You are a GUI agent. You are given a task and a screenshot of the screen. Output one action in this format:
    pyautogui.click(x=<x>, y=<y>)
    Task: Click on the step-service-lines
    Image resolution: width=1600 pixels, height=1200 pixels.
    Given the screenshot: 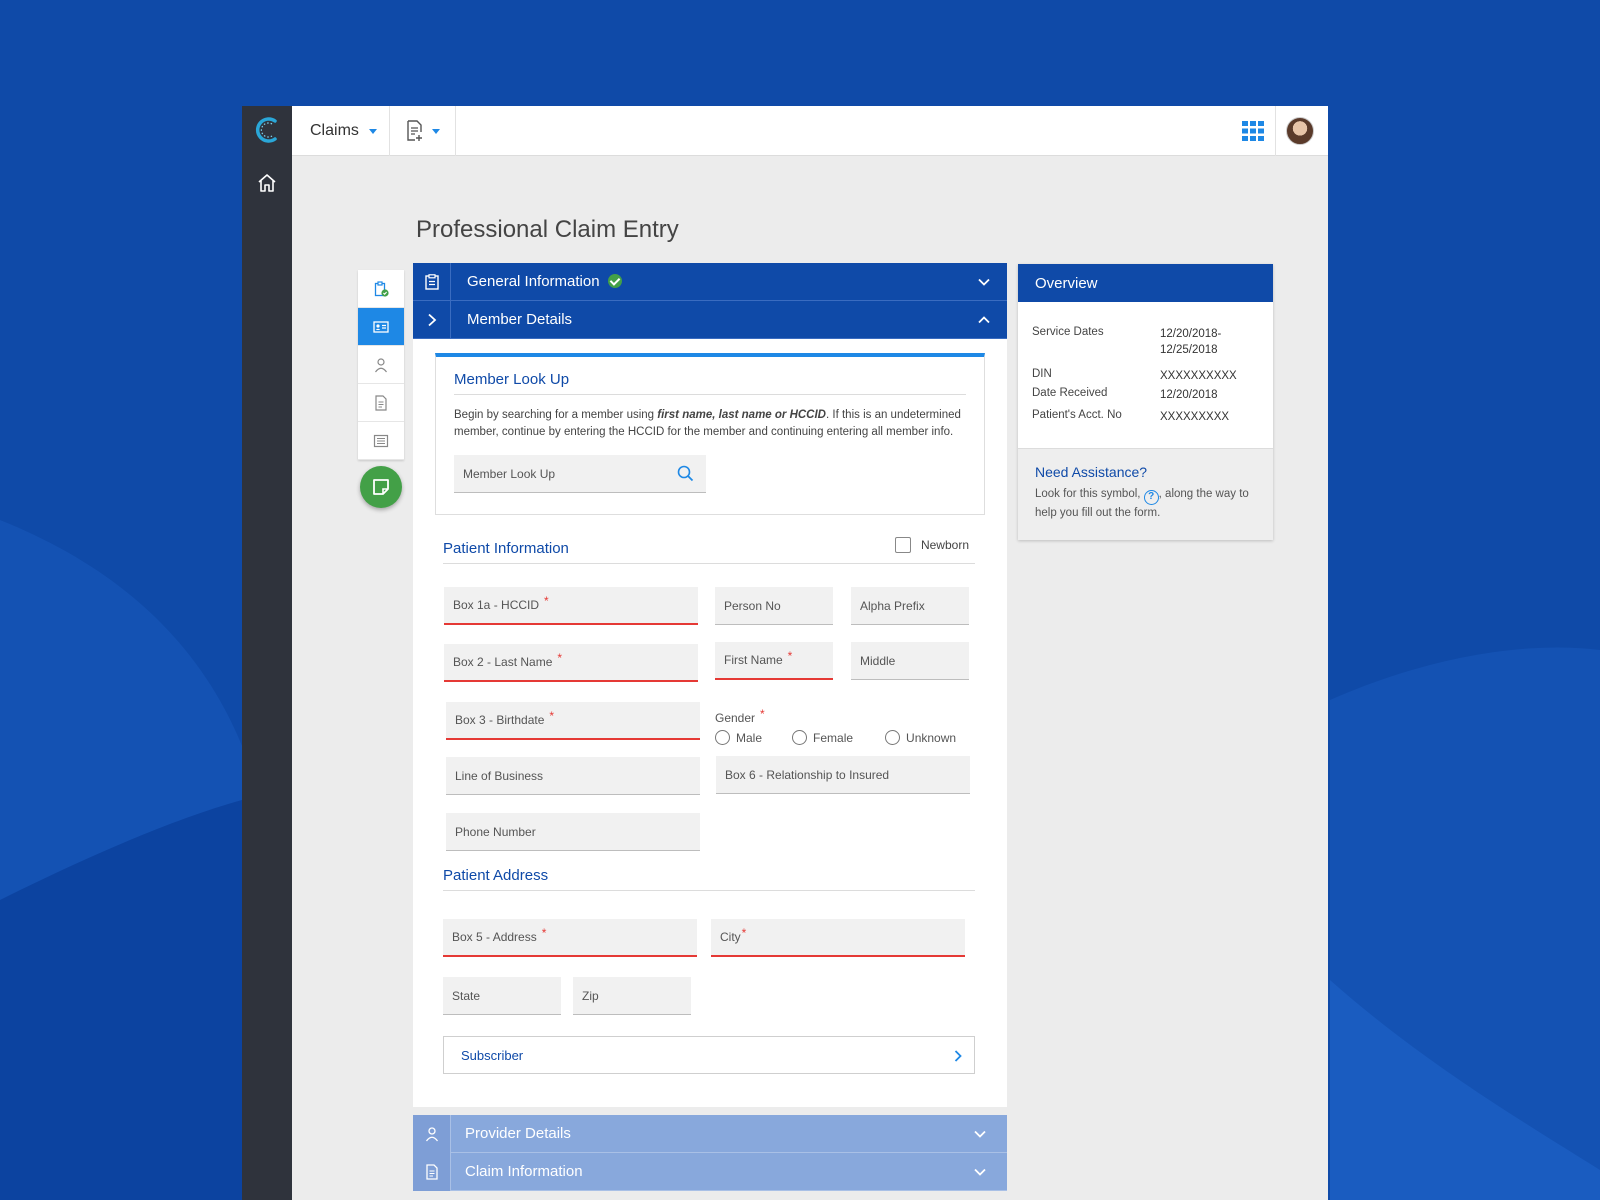 What is the action you would take?
    pyautogui.click(x=381, y=441)
    